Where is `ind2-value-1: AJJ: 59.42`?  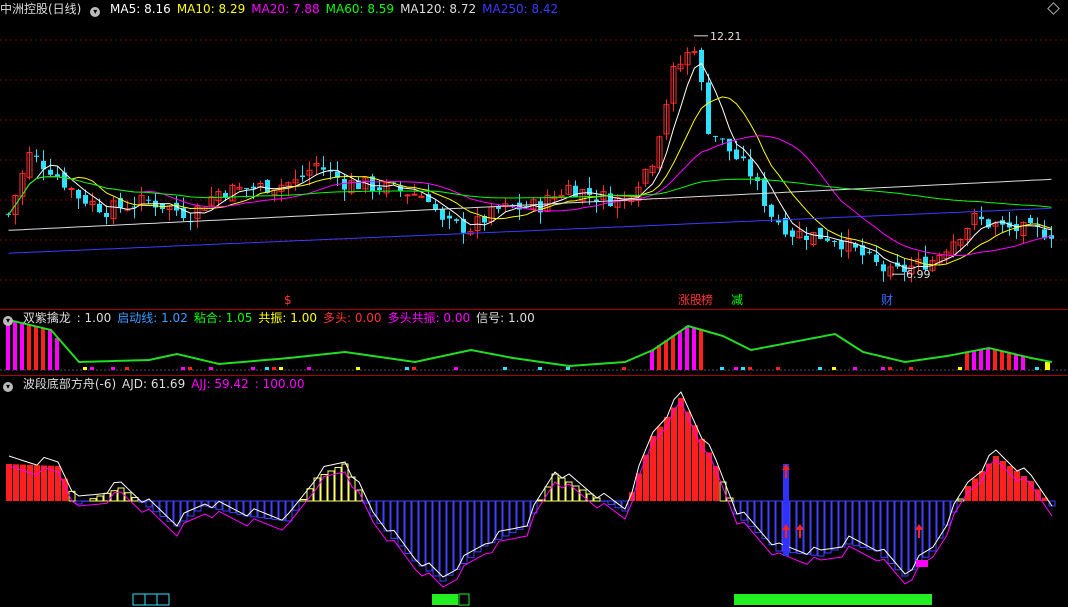 ind2-value-1: AJJ: 59.42 is located at coordinates (220, 384).